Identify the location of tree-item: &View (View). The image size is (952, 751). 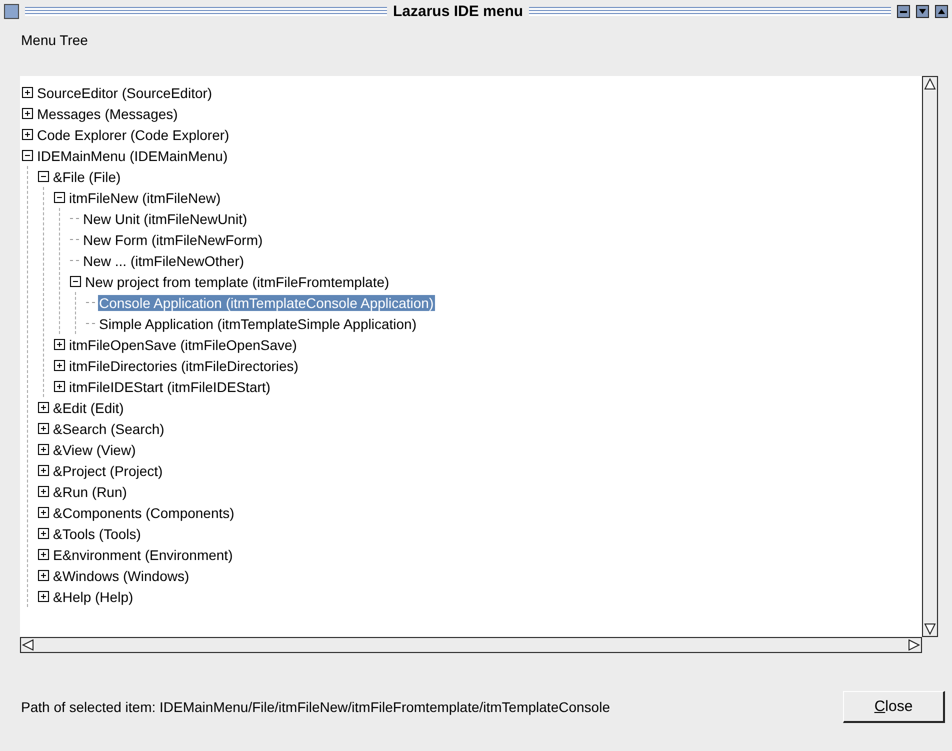
(94, 450).